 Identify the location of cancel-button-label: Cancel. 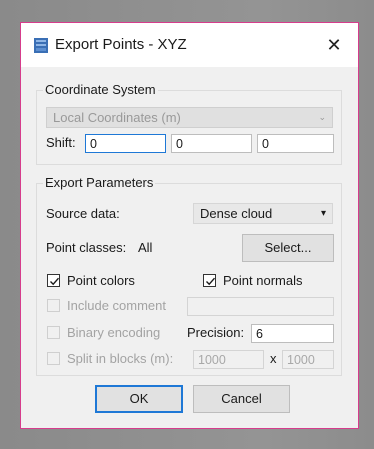
(241, 398).